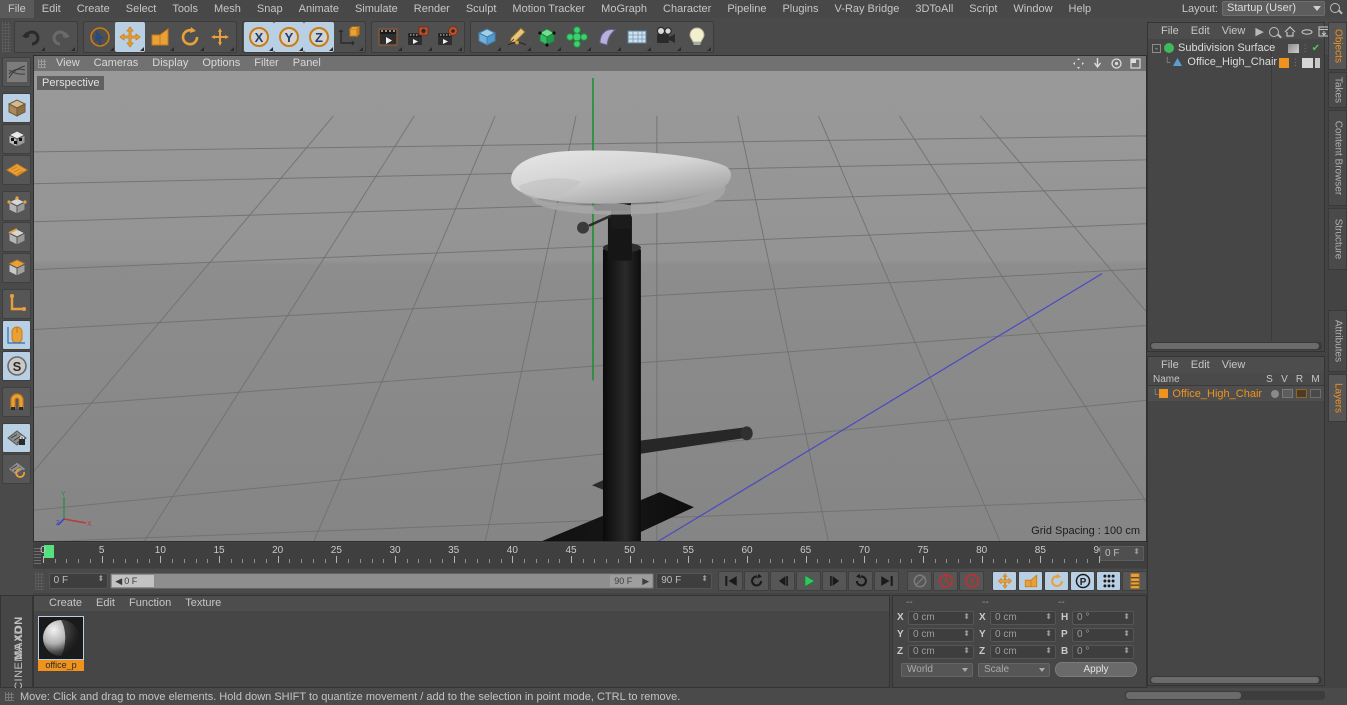 The height and width of the screenshot is (705, 1347). What do you see at coordinates (116, 63) in the screenshot?
I see `viewport-menu-cameras: Cameras` at bounding box center [116, 63].